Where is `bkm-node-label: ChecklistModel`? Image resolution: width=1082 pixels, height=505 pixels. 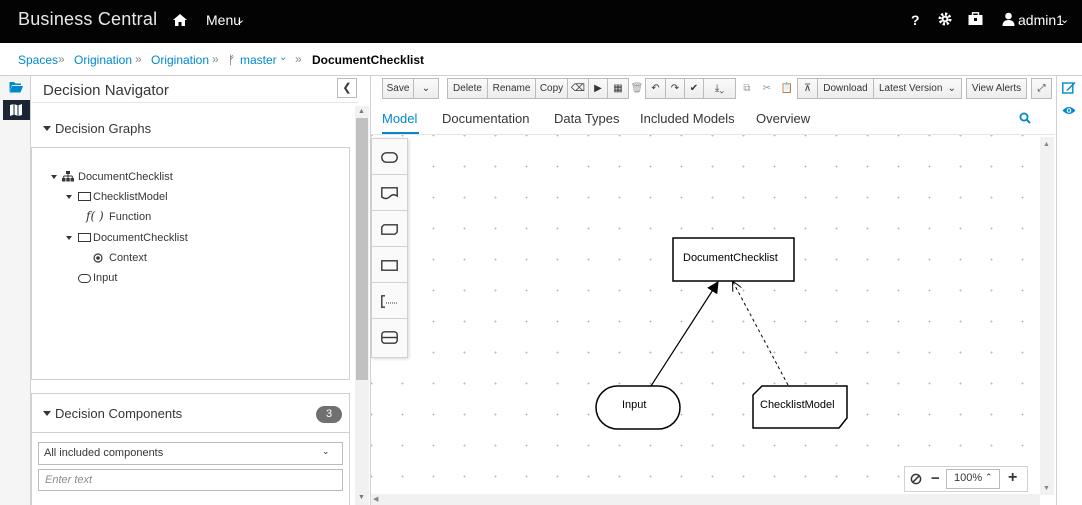 bkm-node-label: ChecklistModel is located at coordinates (797, 405).